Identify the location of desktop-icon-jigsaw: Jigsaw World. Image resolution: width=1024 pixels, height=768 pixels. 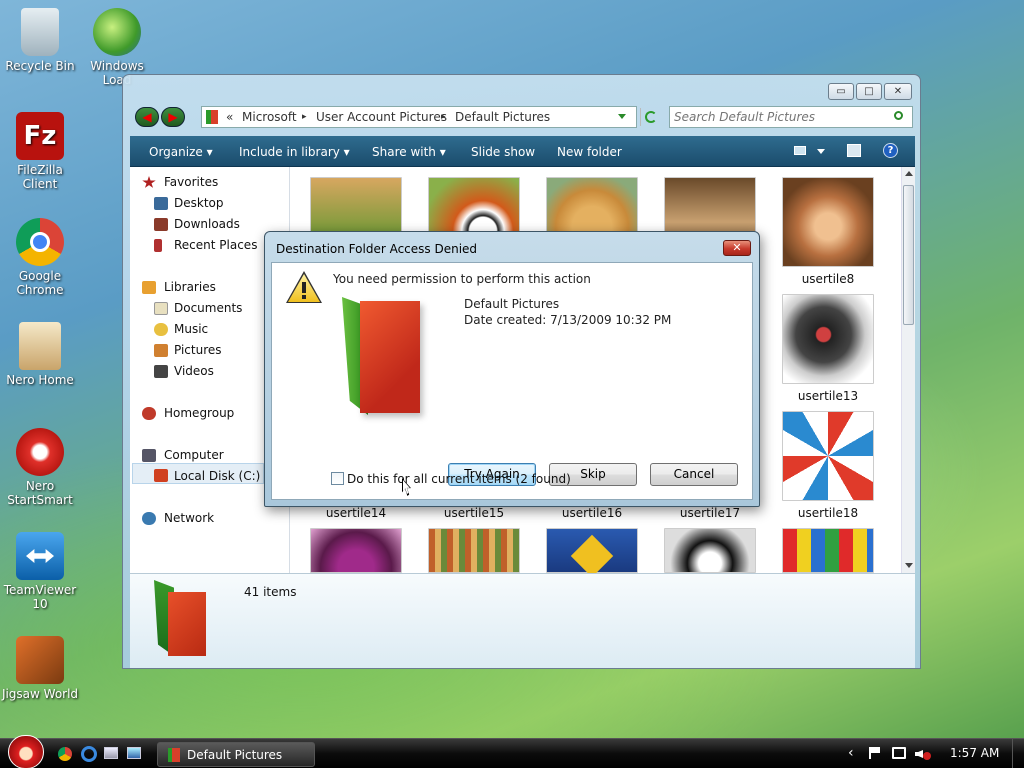
(40, 668).